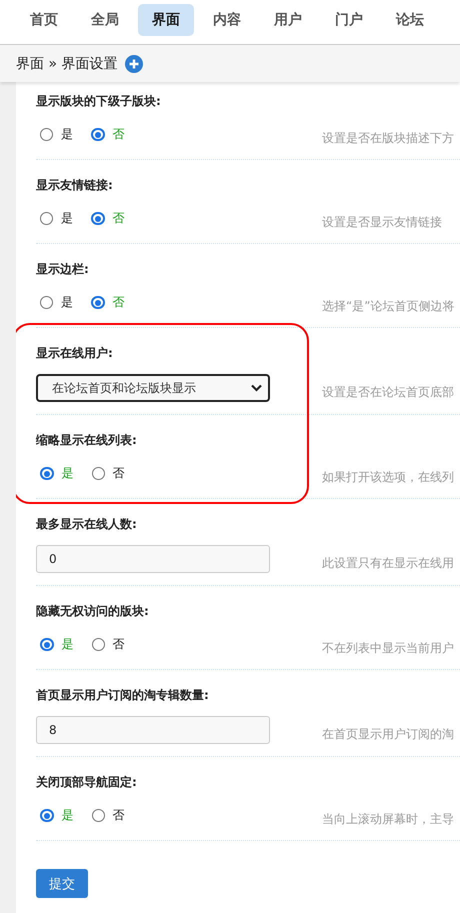  What do you see at coordinates (410, 20) in the screenshot?
I see `nav-tab: 论坛` at bounding box center [410, 20].